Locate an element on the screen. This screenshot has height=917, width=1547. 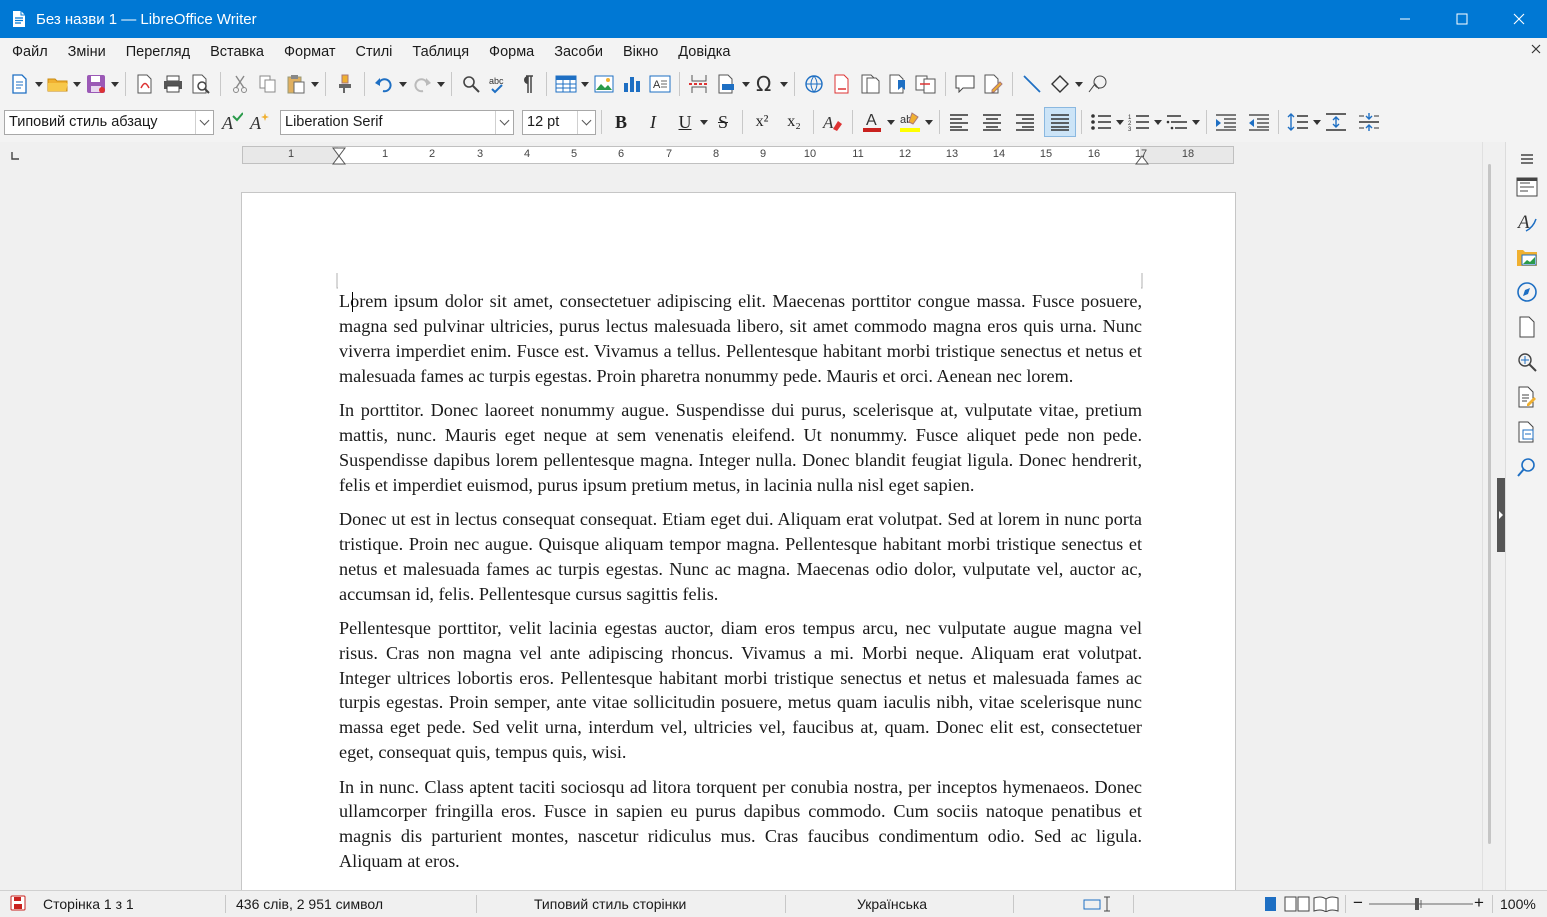
comment-icon is located at coordinates (965, 84).